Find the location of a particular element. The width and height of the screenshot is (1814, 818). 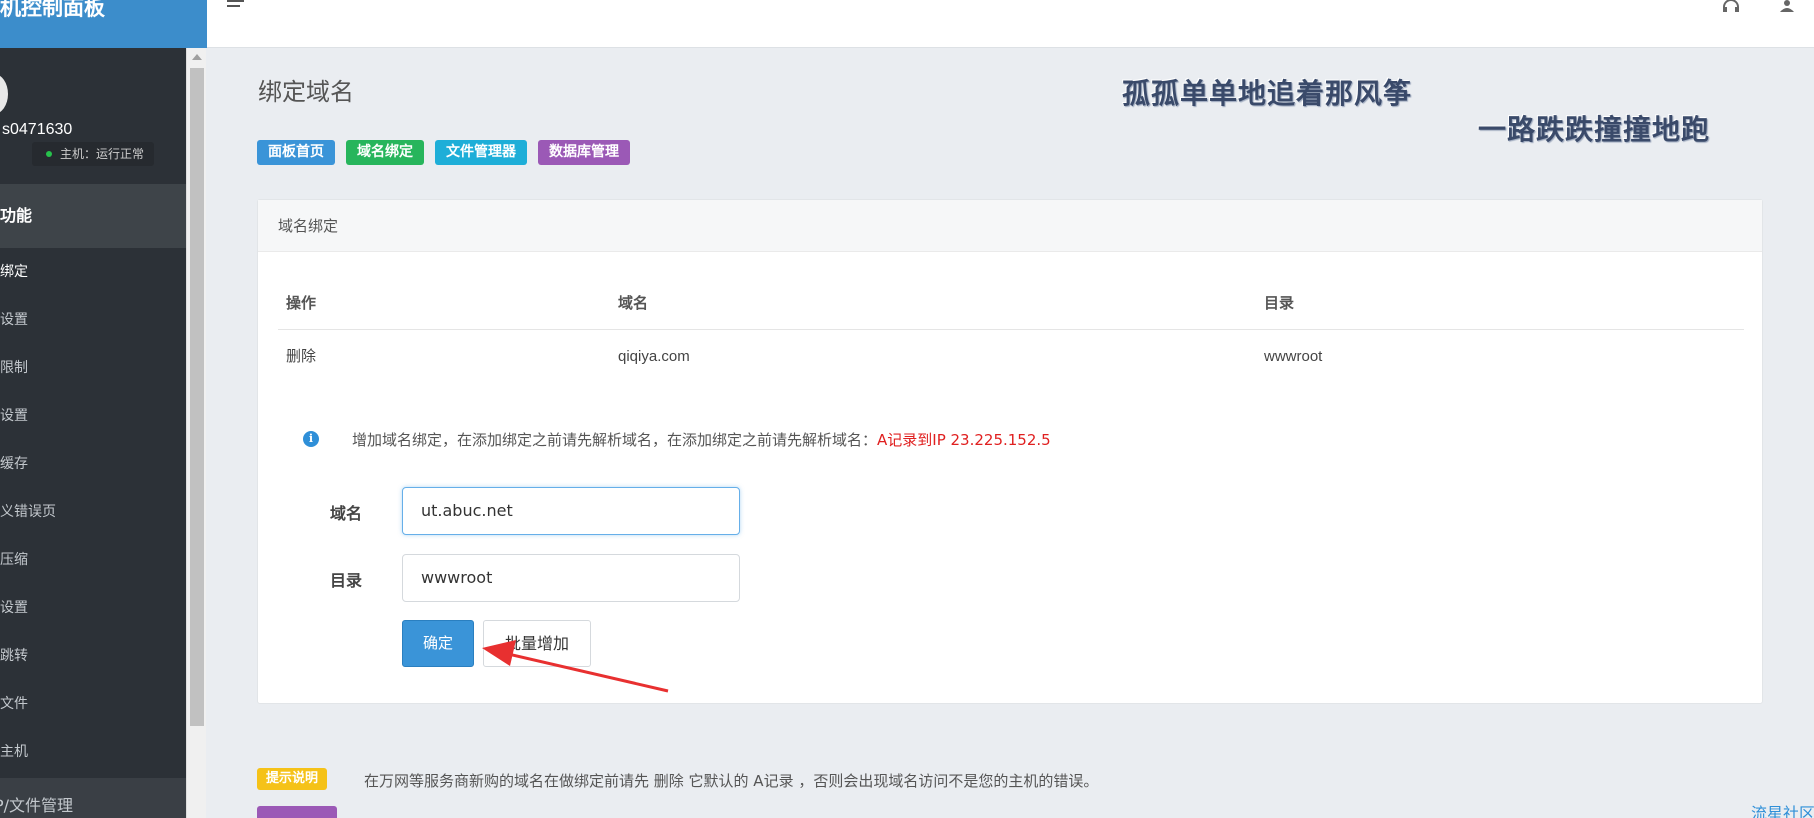

sidebar-item-label: 缓存 is located at coordinates (14, 464).